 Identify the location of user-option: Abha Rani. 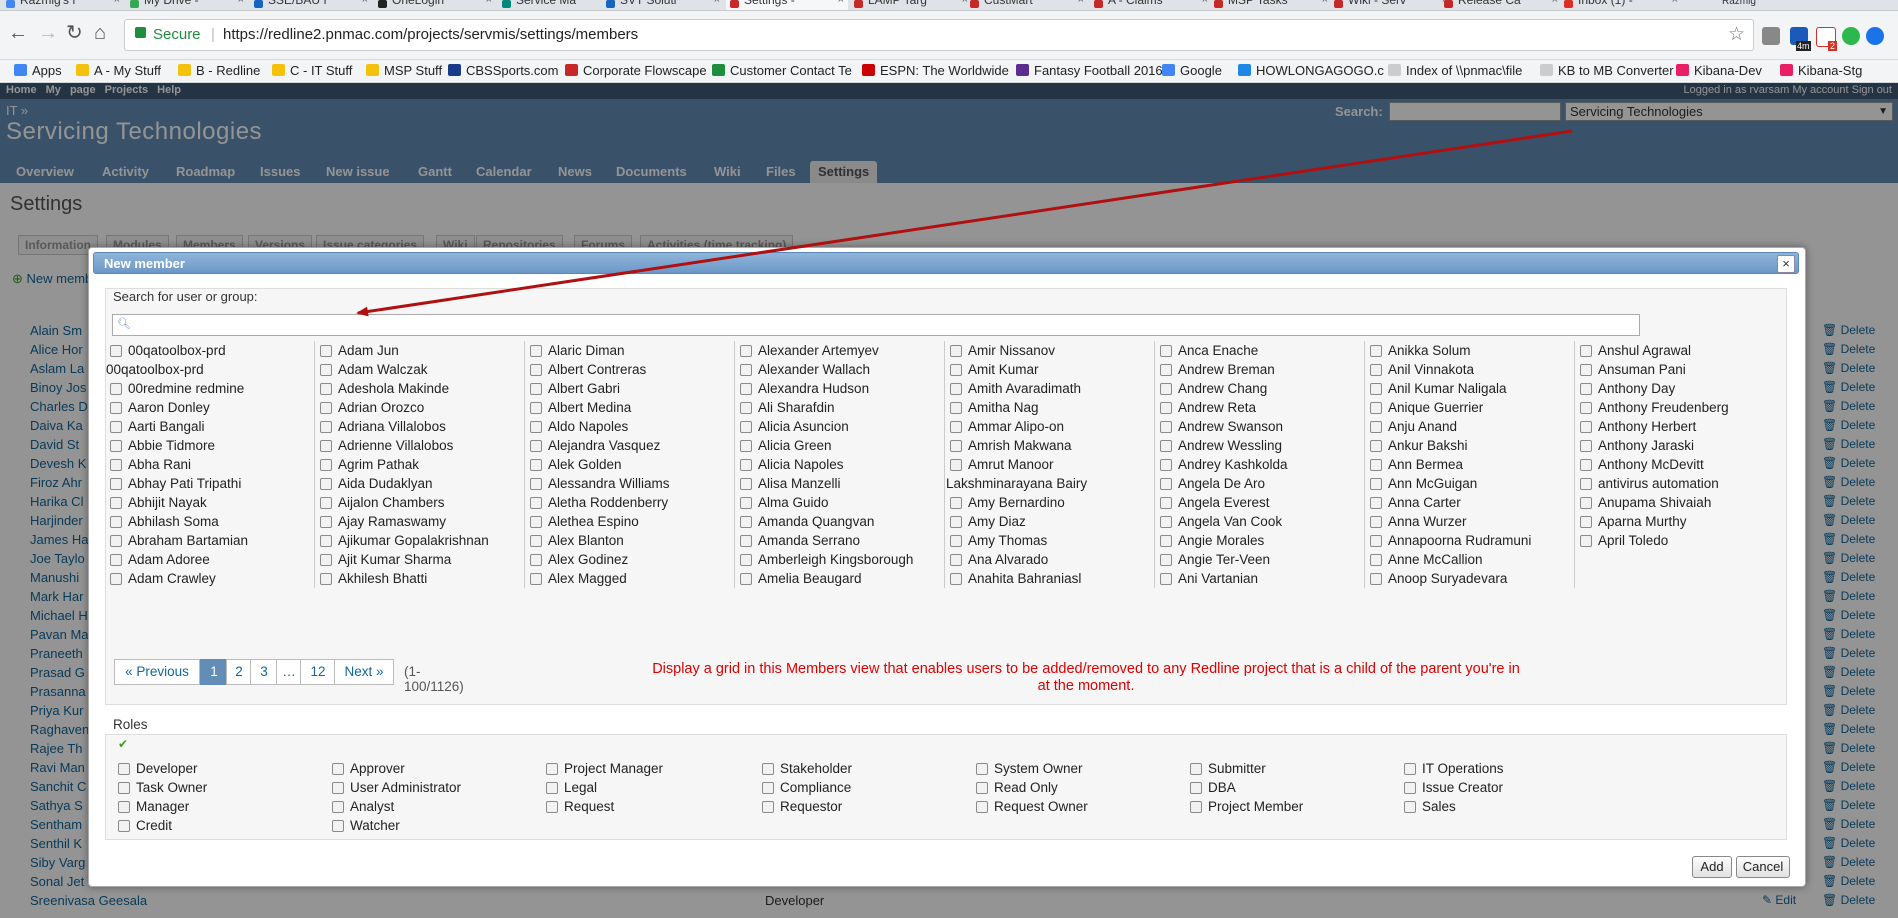
(177, 464).